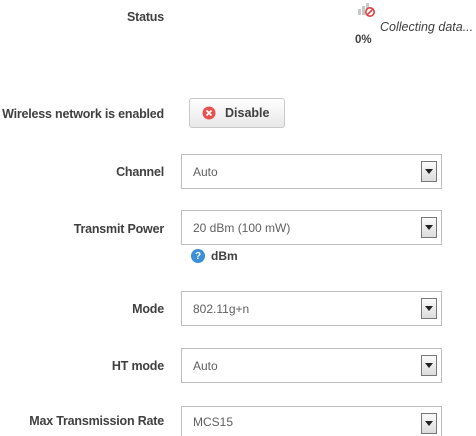 The image size is (476, 436). I want to click on disable-button: Disable, so click(237, 113).